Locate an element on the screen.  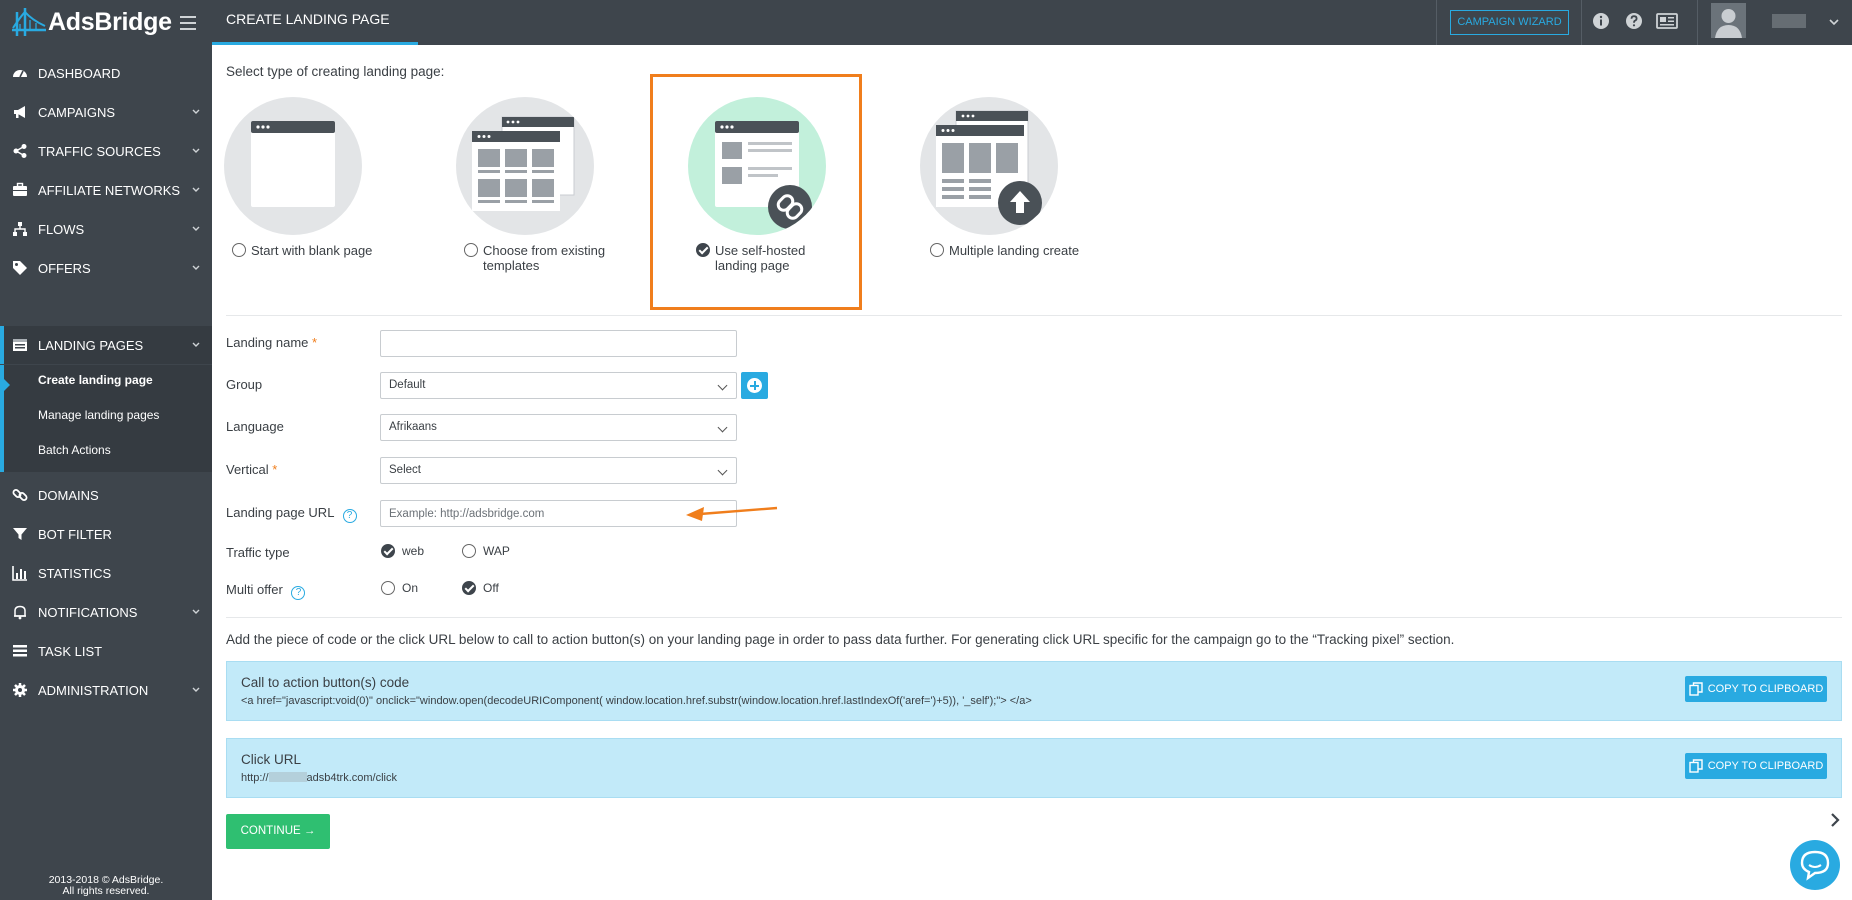
type-label: Start with blank page is located at coordinates (312, 250).